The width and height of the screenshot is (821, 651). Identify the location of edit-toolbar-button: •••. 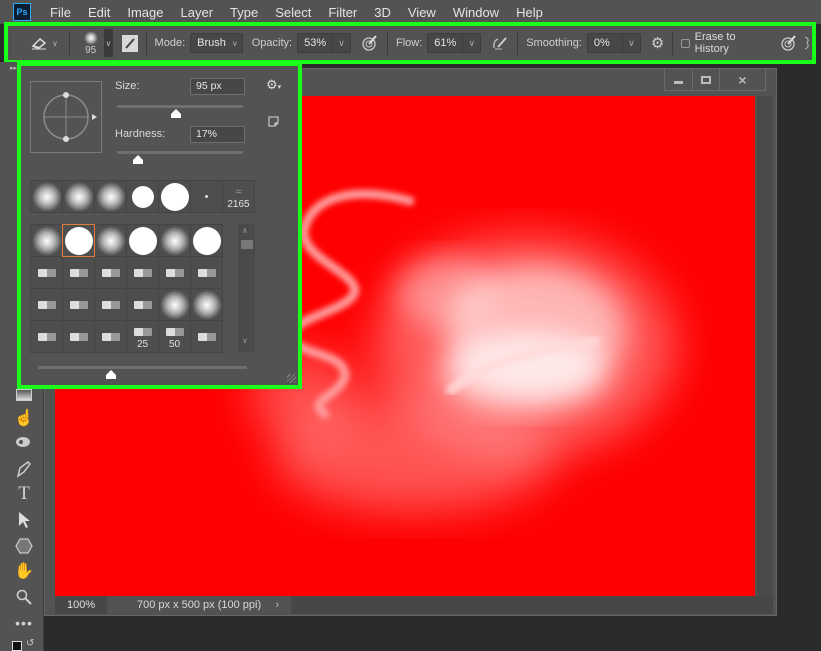
(24, 623).